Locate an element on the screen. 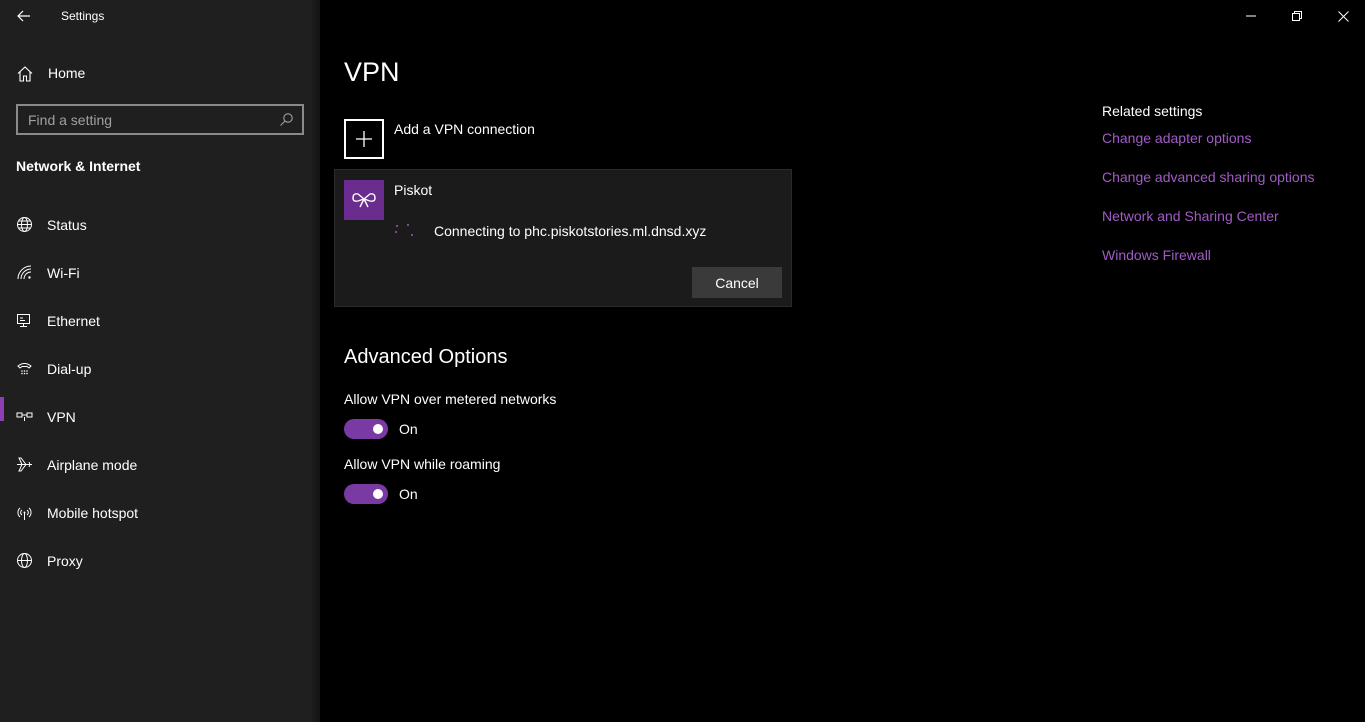 The width and height of the screenshot is (1365, 722). change-adapter-options-link: Change adapter options is located at coordinates (1176, 138).